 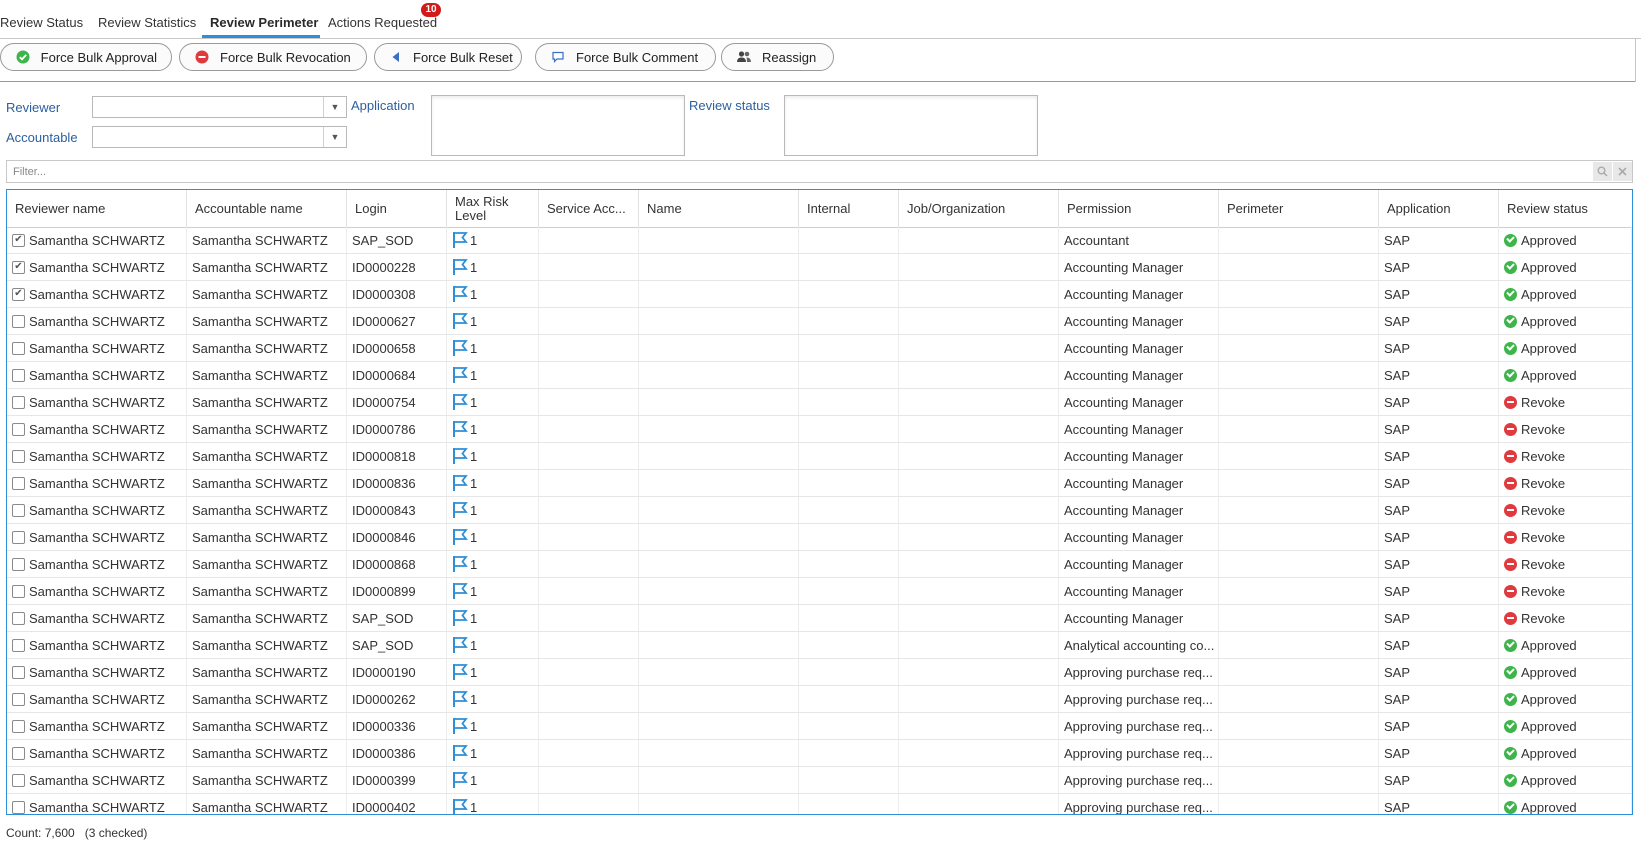 I want to click on table-cell: 1, so click(x=493, y=753).